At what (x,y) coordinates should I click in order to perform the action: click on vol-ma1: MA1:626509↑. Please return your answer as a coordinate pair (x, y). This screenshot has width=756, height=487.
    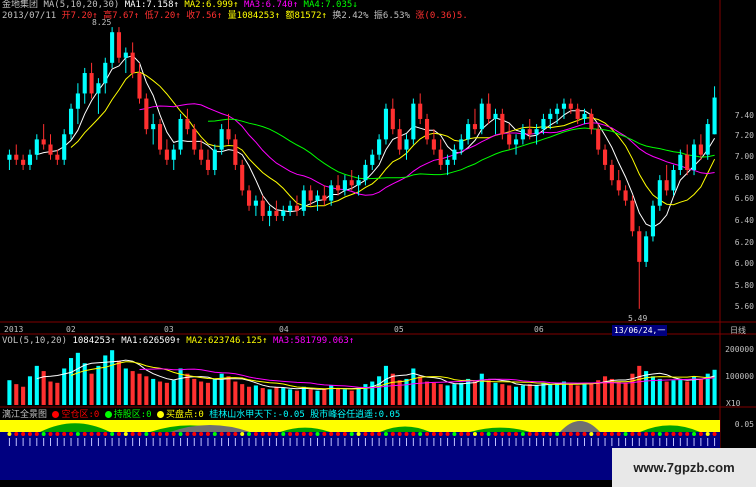
    Looking at the image, I should click on (151, 341).